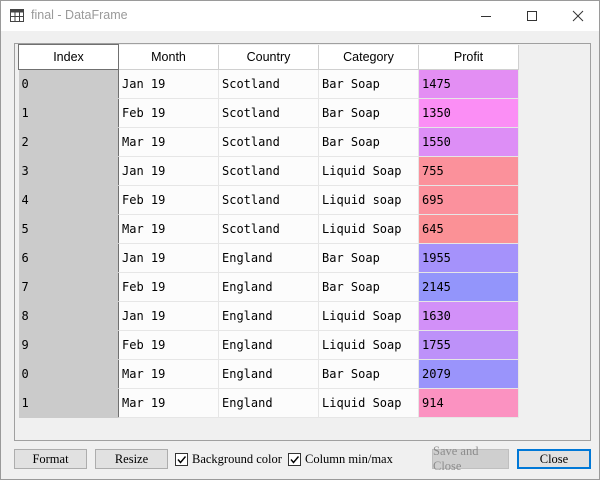  I want to click on column-header-profit: Profit, so click(468, 57).